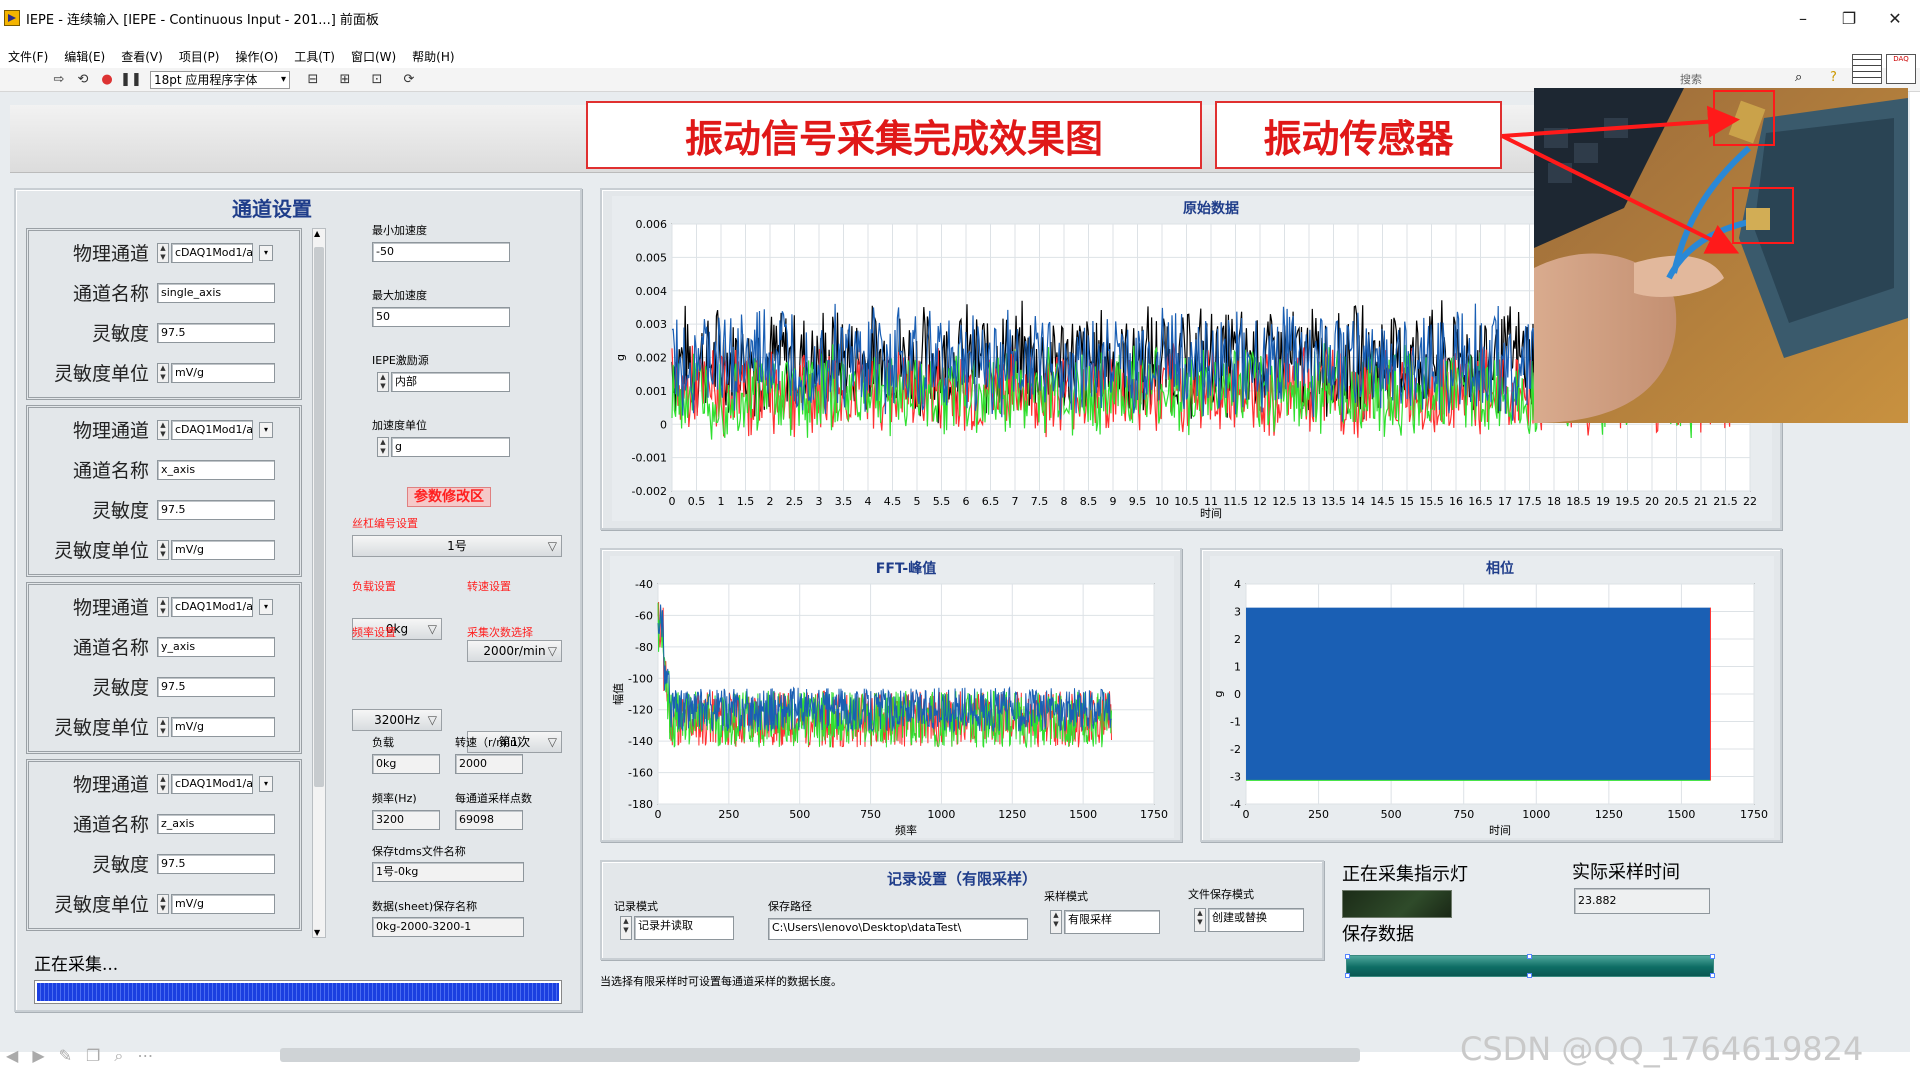 This screenshot has width=1920, height=1080. Describe the element at coordinates (618, 694) in the screenshot. I see `y-axis-label: 幅值` at that location.